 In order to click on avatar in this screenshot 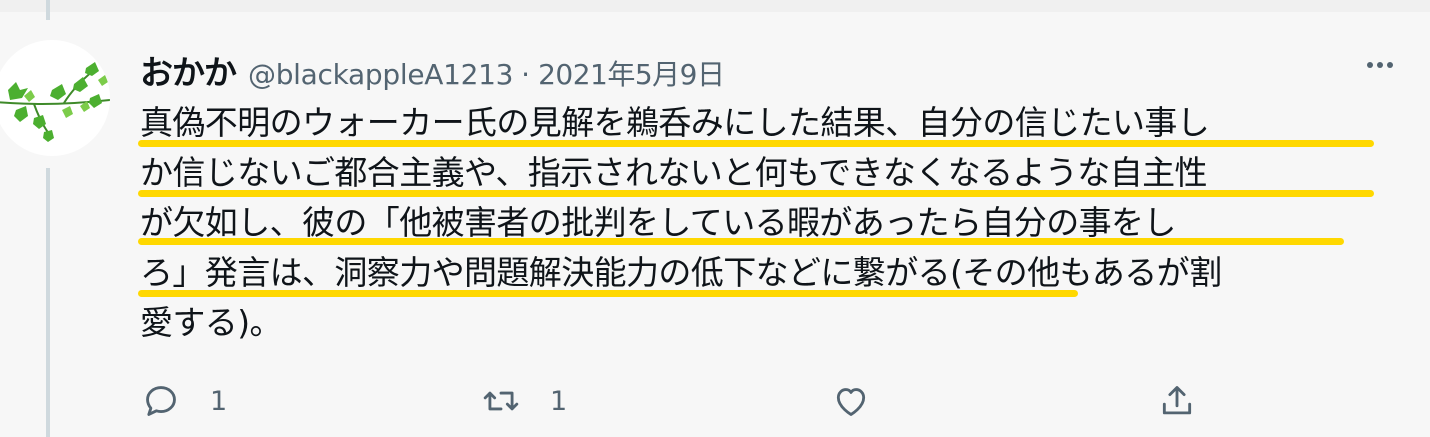, I will do `click(55, 98)`.